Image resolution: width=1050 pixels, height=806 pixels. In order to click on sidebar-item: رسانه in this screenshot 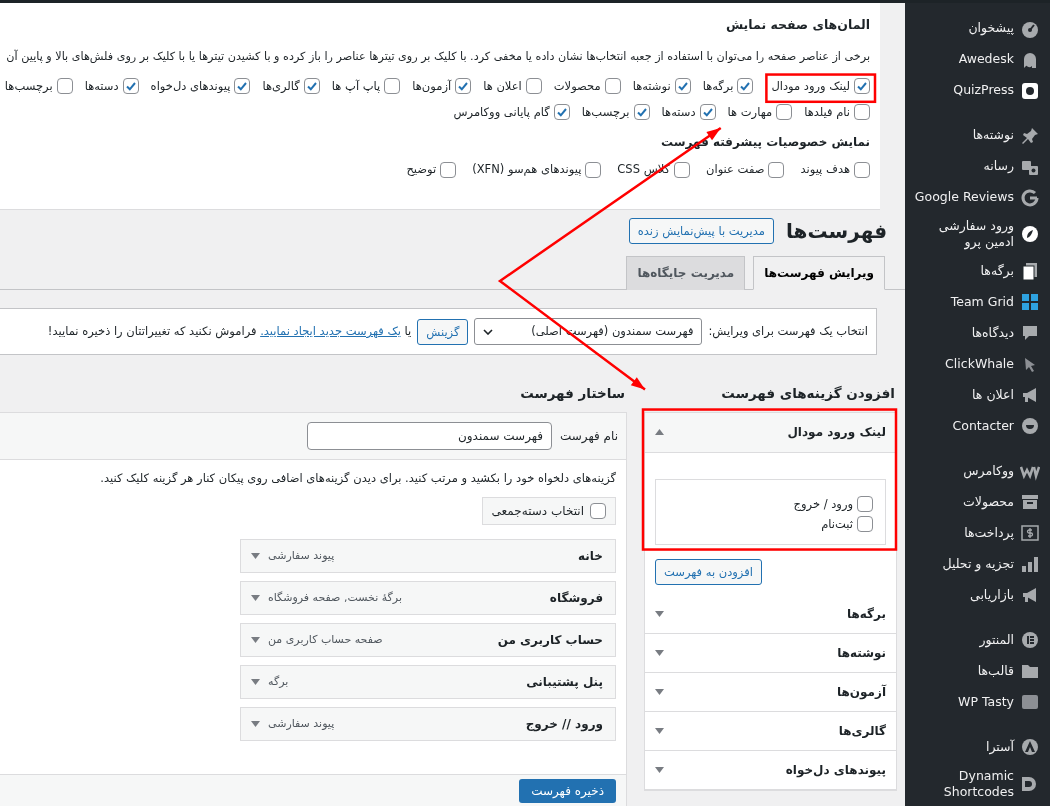, I will do `click(977, 166)`.